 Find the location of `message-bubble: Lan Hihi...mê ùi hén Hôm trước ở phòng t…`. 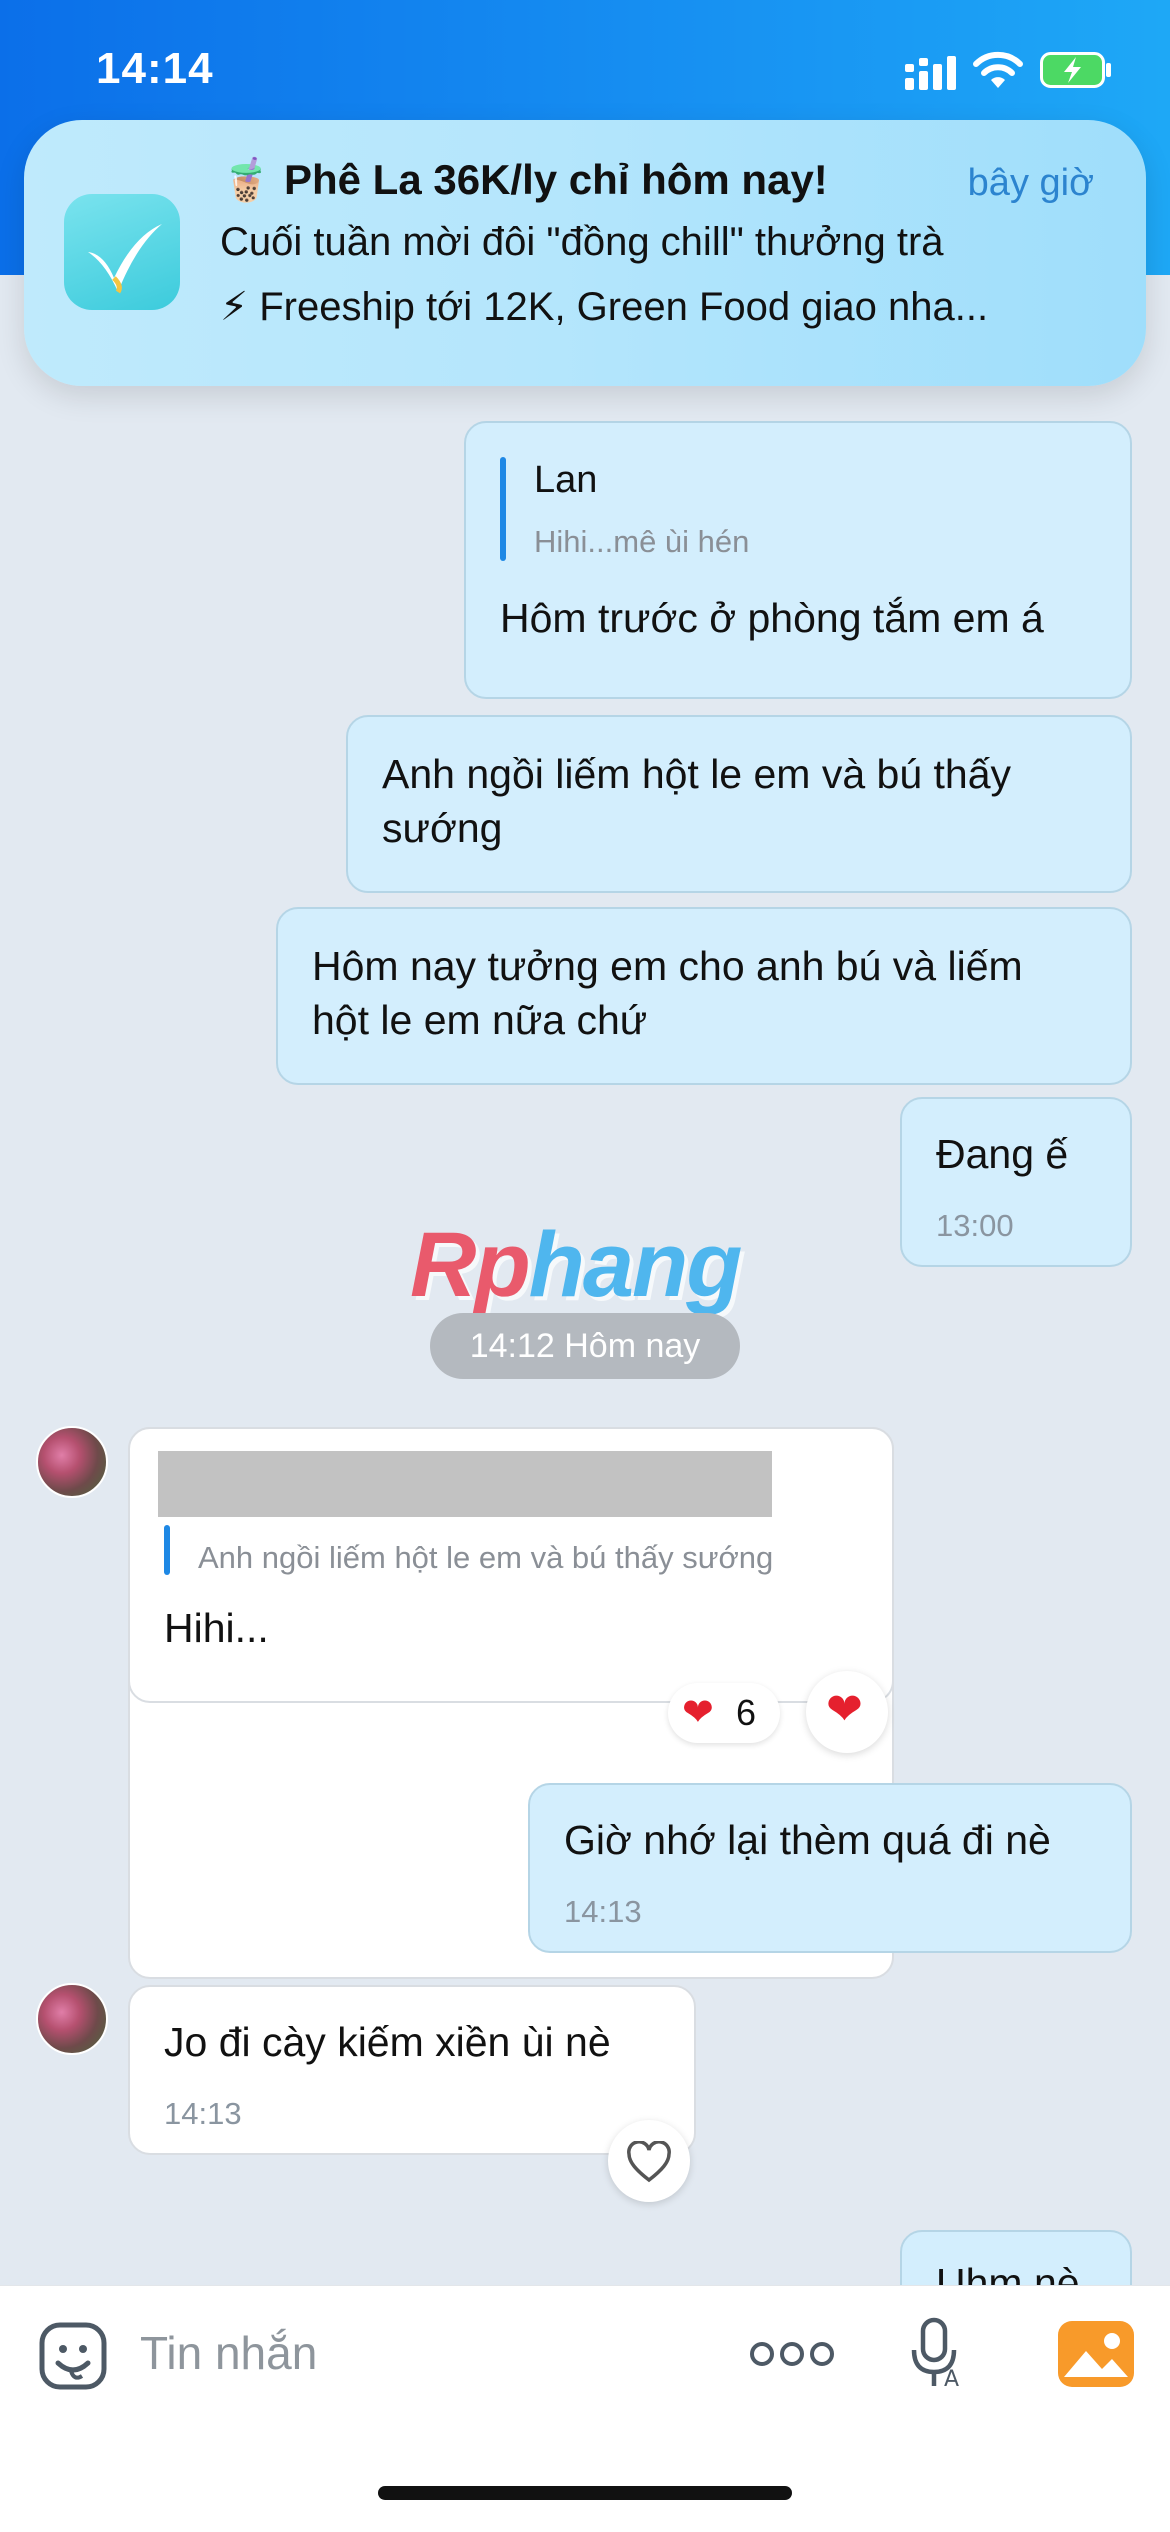

message-bubble: Lan Hihi...mê ùi hén Hôm trước ở phòng t… is located at coordinates (798, 560).